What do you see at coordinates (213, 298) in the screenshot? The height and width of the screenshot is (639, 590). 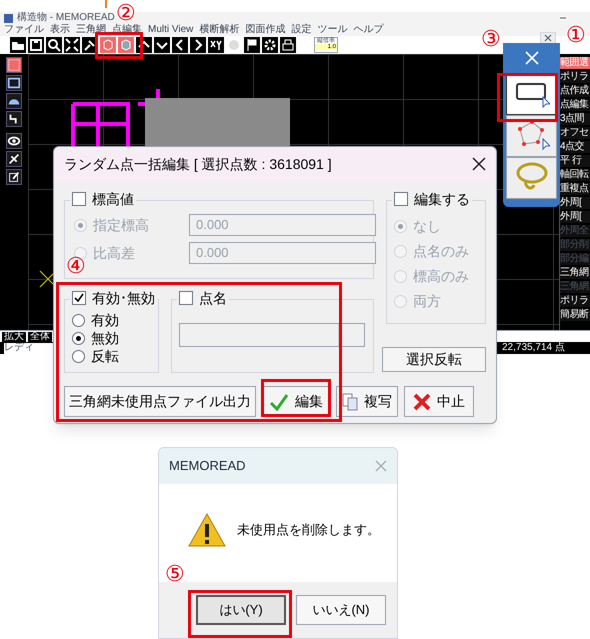 I see `group-label: 点名` at bounding box center [213, 298].